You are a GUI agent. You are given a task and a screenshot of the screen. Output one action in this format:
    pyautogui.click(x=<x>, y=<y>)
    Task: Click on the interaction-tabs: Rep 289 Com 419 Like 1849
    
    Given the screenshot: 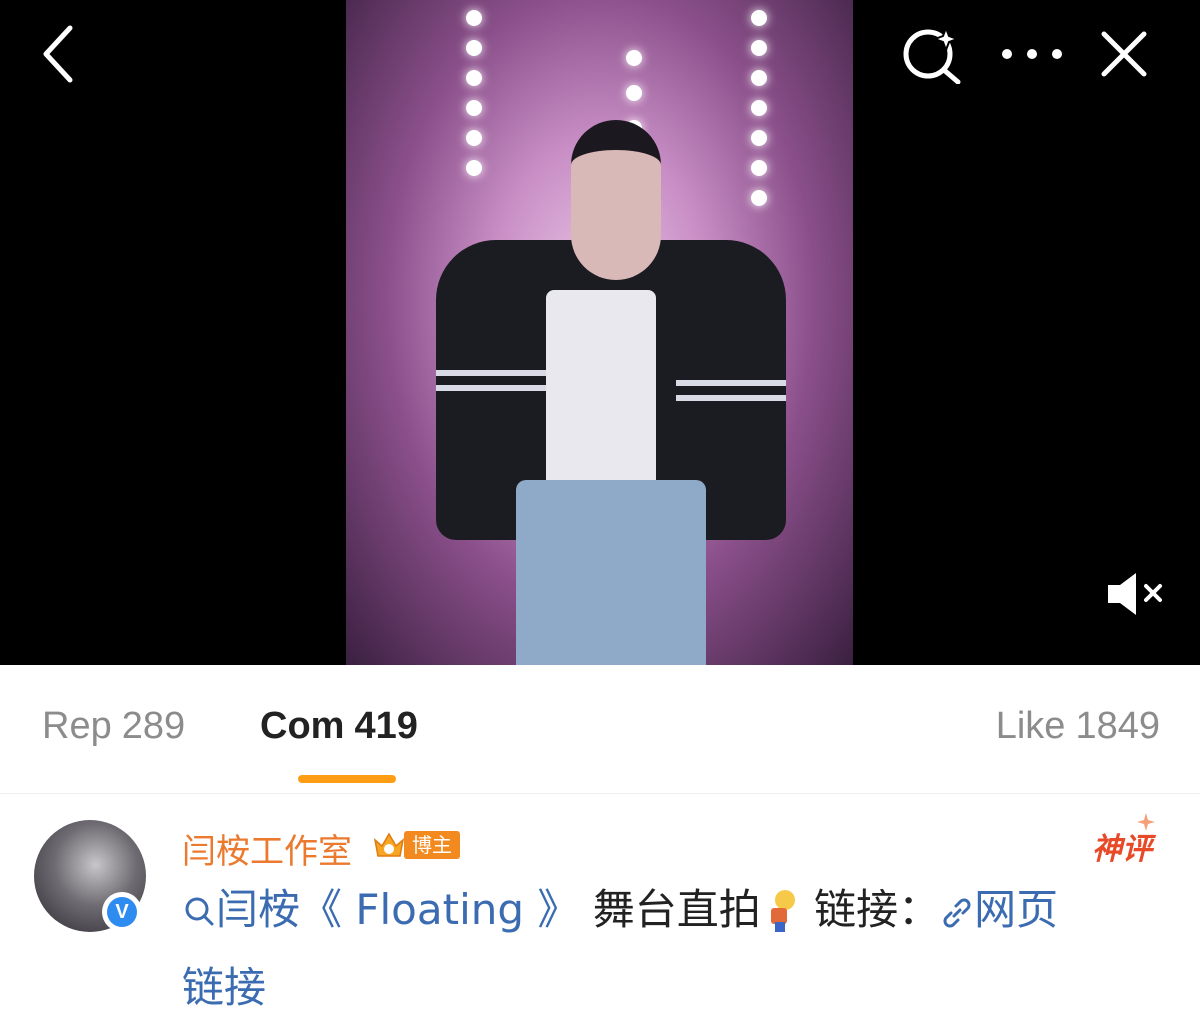 What is the action you would take?
    pyautogui.click(x=600, y=729)
    